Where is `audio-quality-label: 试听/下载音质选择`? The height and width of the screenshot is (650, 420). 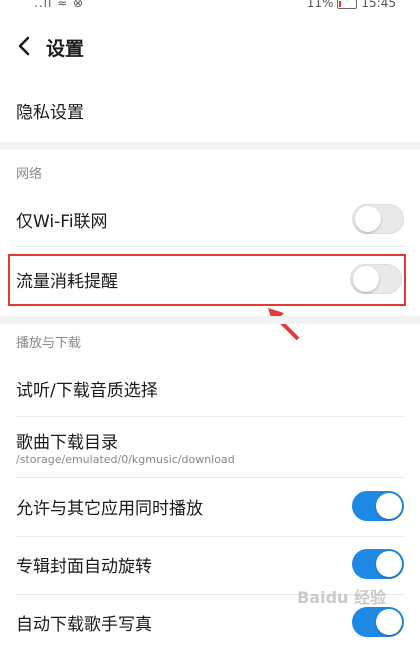
audio-quality-label: 试听/下载音质选择 is located at coordinates (87, 391).